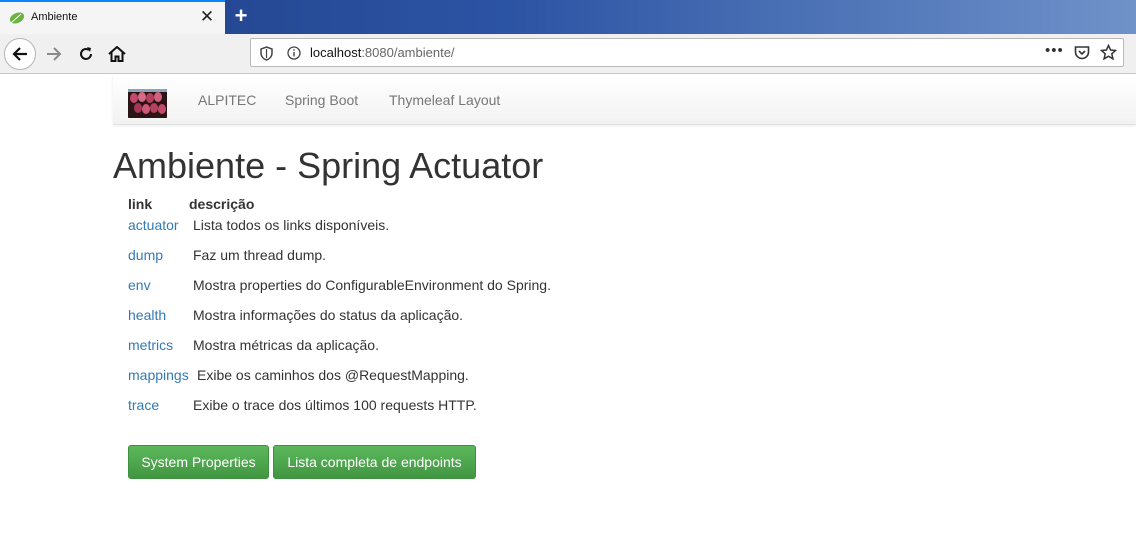 The height and width of the screenshot is (552, 1136). I want to click on spring-leaf-icon, so click(17, 18).